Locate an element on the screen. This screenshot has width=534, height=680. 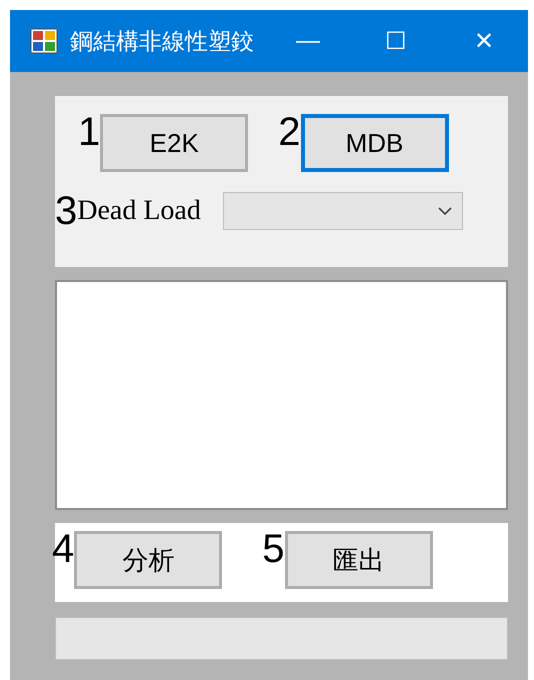
annotation-number: 5 is located at coordinates (273, 549).